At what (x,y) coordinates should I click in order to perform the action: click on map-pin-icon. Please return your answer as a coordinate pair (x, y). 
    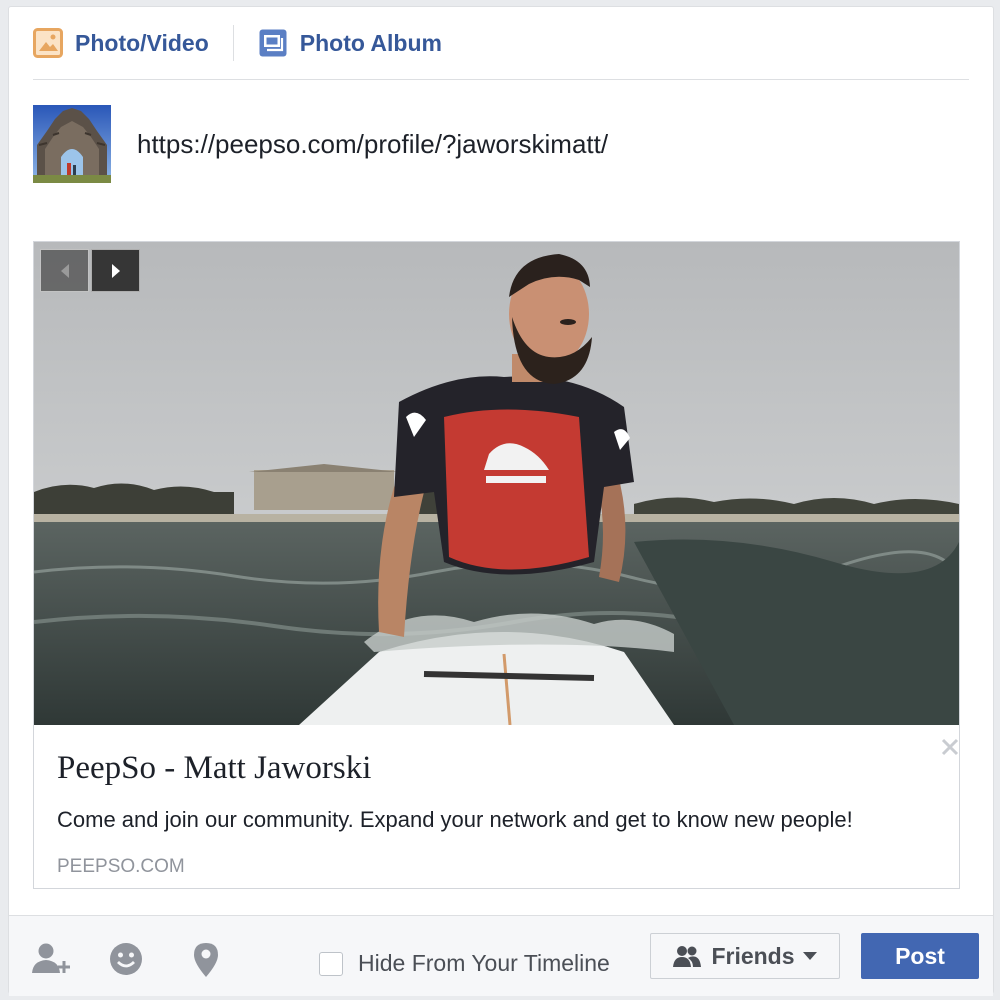
    Looking at the image, I should click on (206, 960).